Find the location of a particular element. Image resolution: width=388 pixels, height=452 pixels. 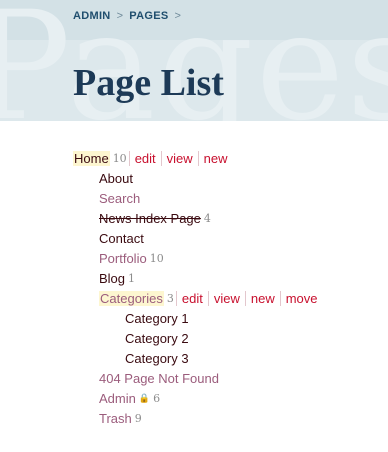

tree-row: 404 Page Not Found is located at coordinates (223, 378).